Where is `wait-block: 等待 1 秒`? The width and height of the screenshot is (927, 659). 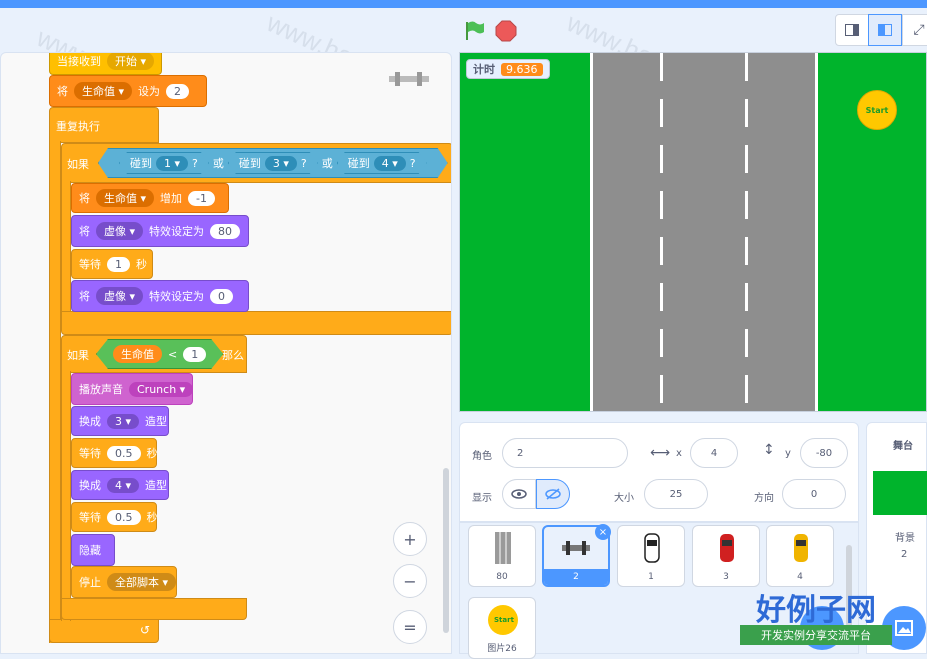 wait-block: 等待 1 秒 is located at coordinates (112, 264).